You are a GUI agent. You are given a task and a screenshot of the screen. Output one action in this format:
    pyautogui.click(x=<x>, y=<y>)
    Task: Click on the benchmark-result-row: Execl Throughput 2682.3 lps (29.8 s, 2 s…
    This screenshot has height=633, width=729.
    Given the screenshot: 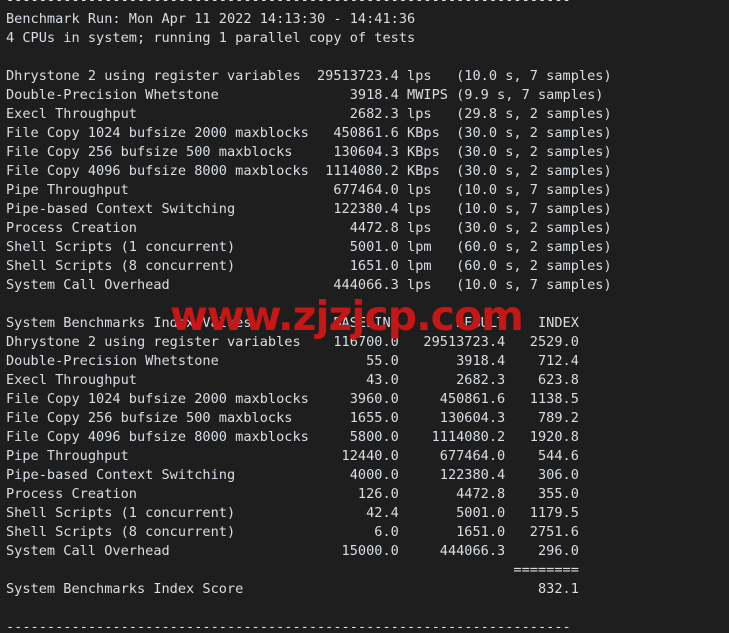 What is the action you would take?
    pyautogui.click(x=309, y=114)
    